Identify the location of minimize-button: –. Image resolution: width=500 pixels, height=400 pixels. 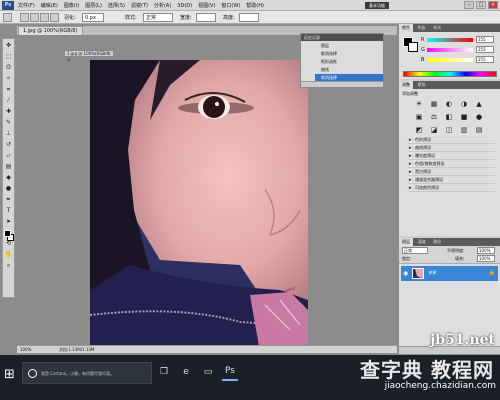
(469, 5).